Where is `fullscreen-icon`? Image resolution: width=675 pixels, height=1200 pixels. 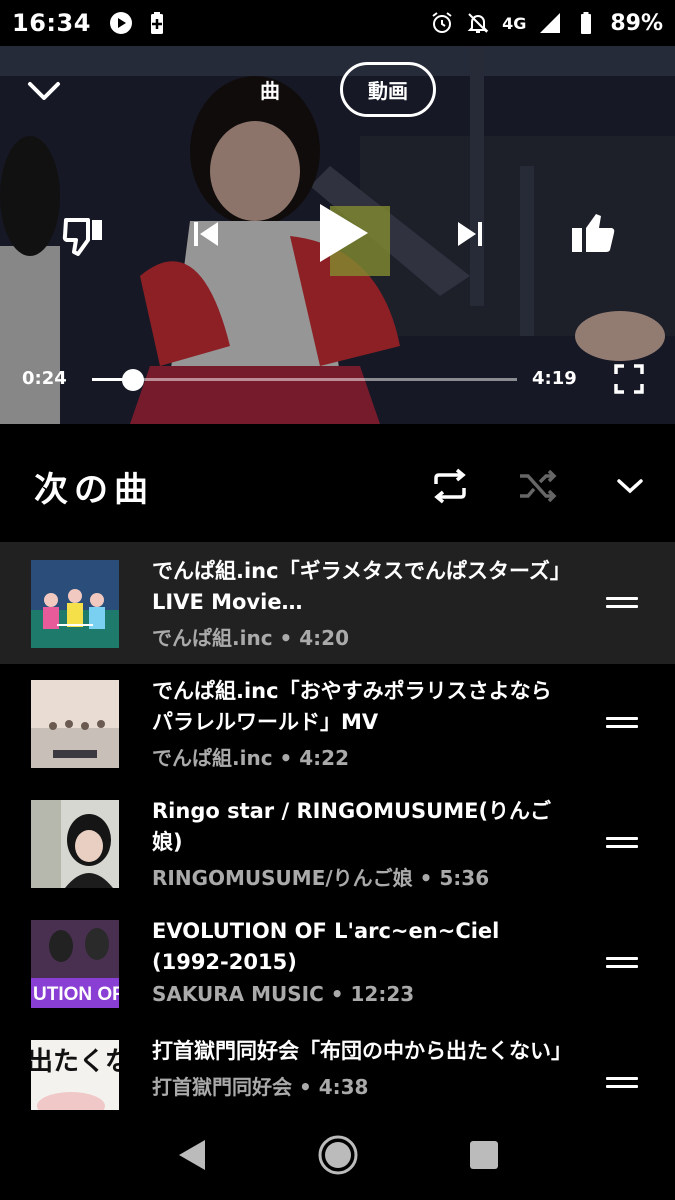 fullscreen-icon is located at coordinates (629, 379).